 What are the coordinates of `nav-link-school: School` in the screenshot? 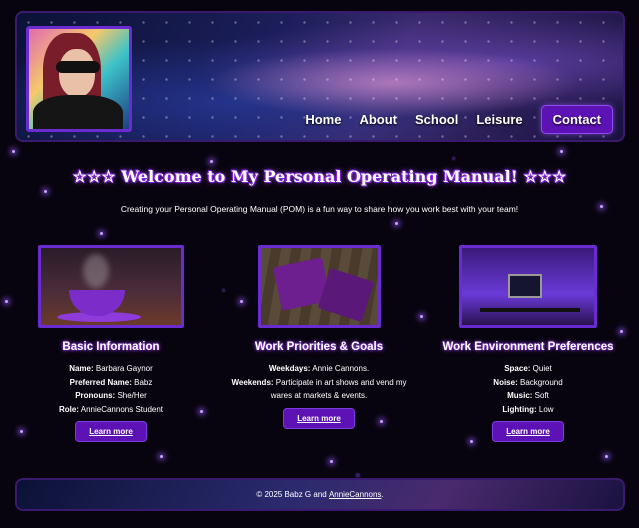 It's located at (436, 119).